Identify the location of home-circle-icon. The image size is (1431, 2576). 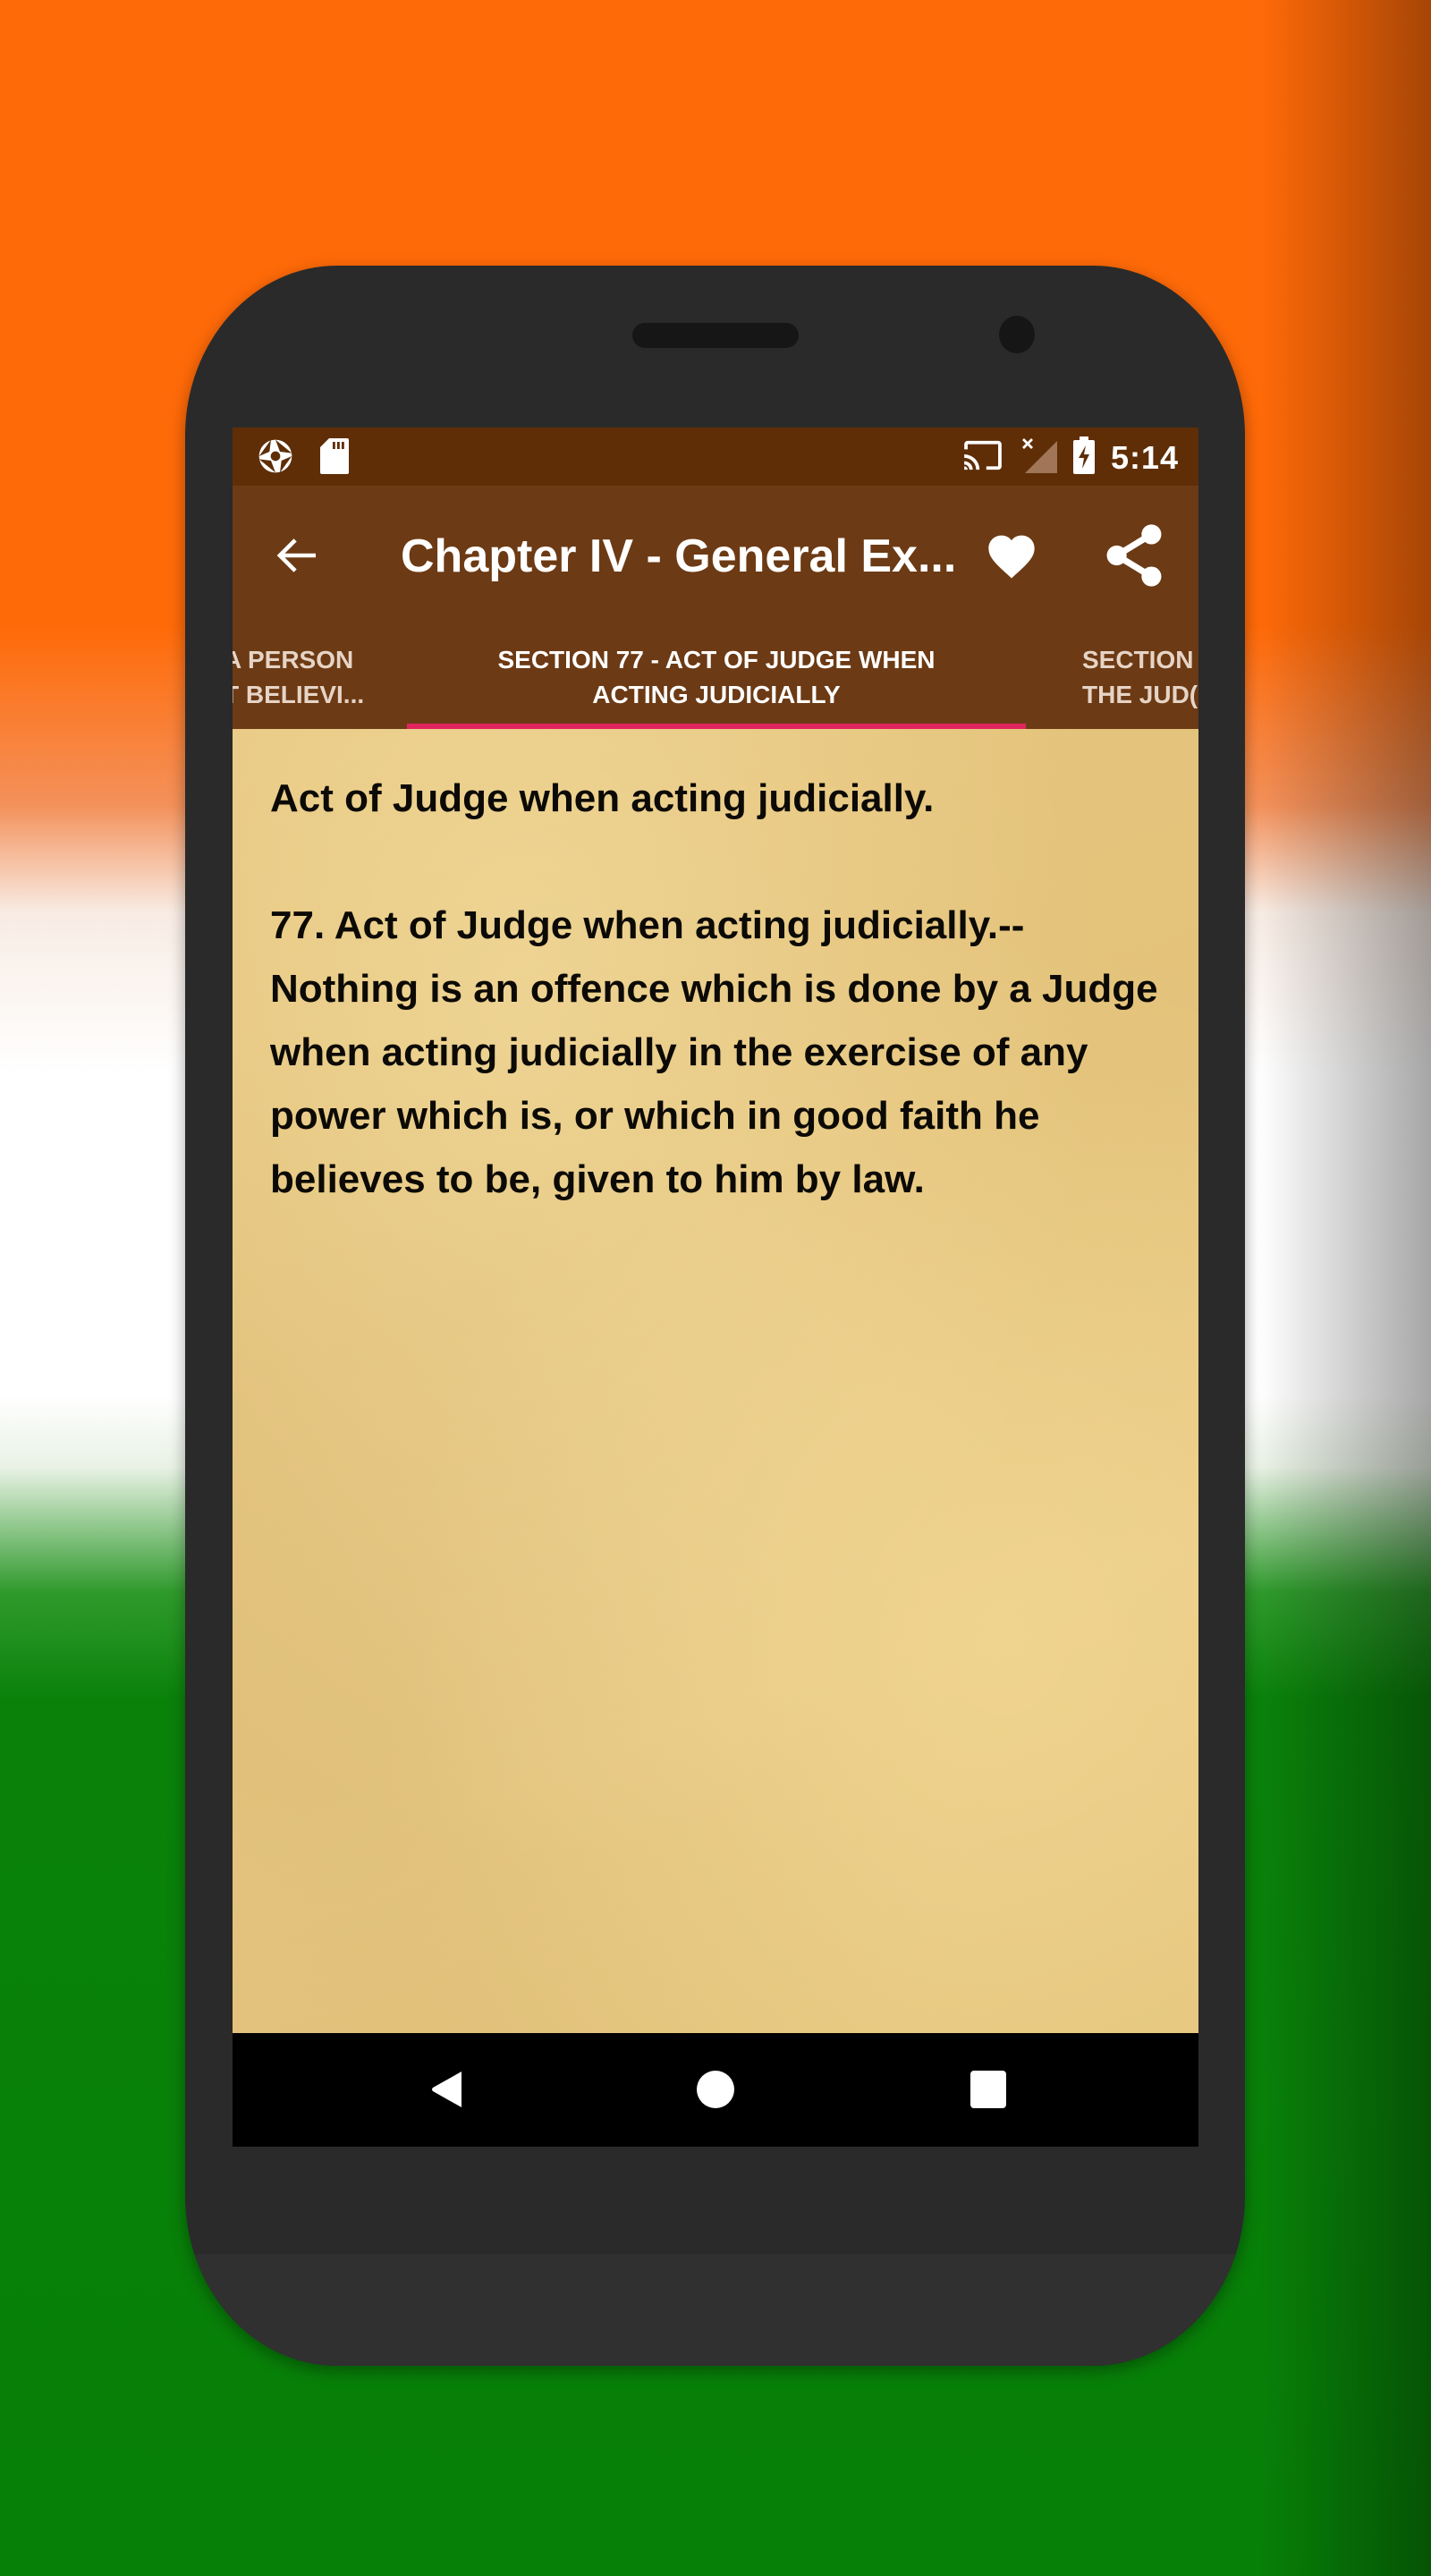
(716, 2089).